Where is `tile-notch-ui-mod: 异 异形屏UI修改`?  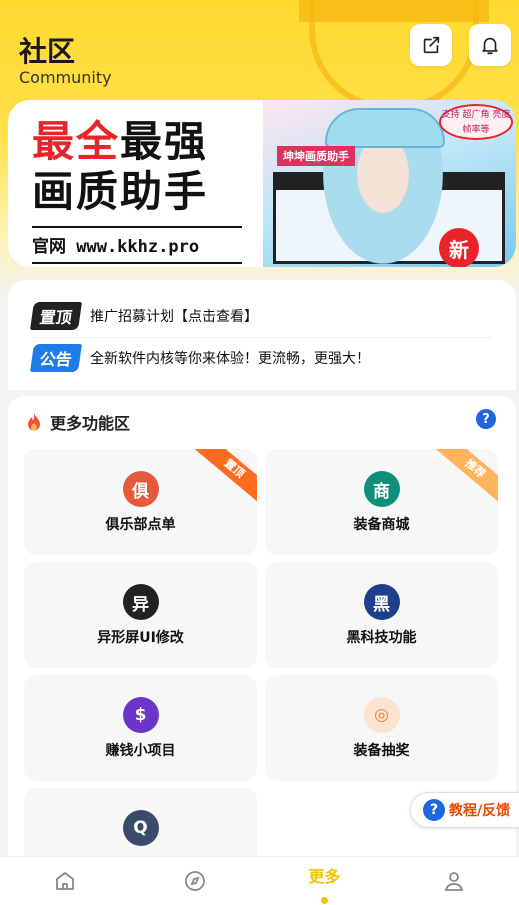
tile-notch-ui-mod: 异 异形屏UI修改 is located at coordinates (140, 615).